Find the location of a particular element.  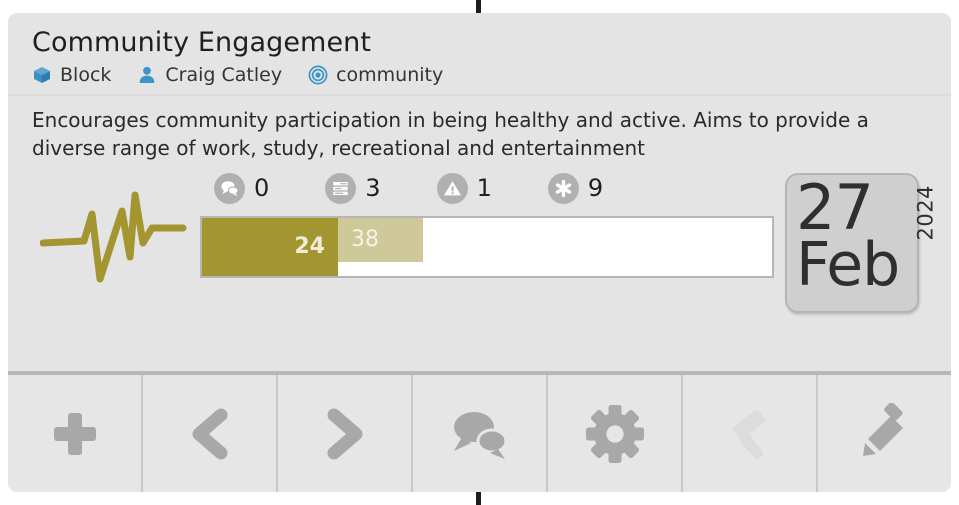

next-button is located at coordinates (345, 433).